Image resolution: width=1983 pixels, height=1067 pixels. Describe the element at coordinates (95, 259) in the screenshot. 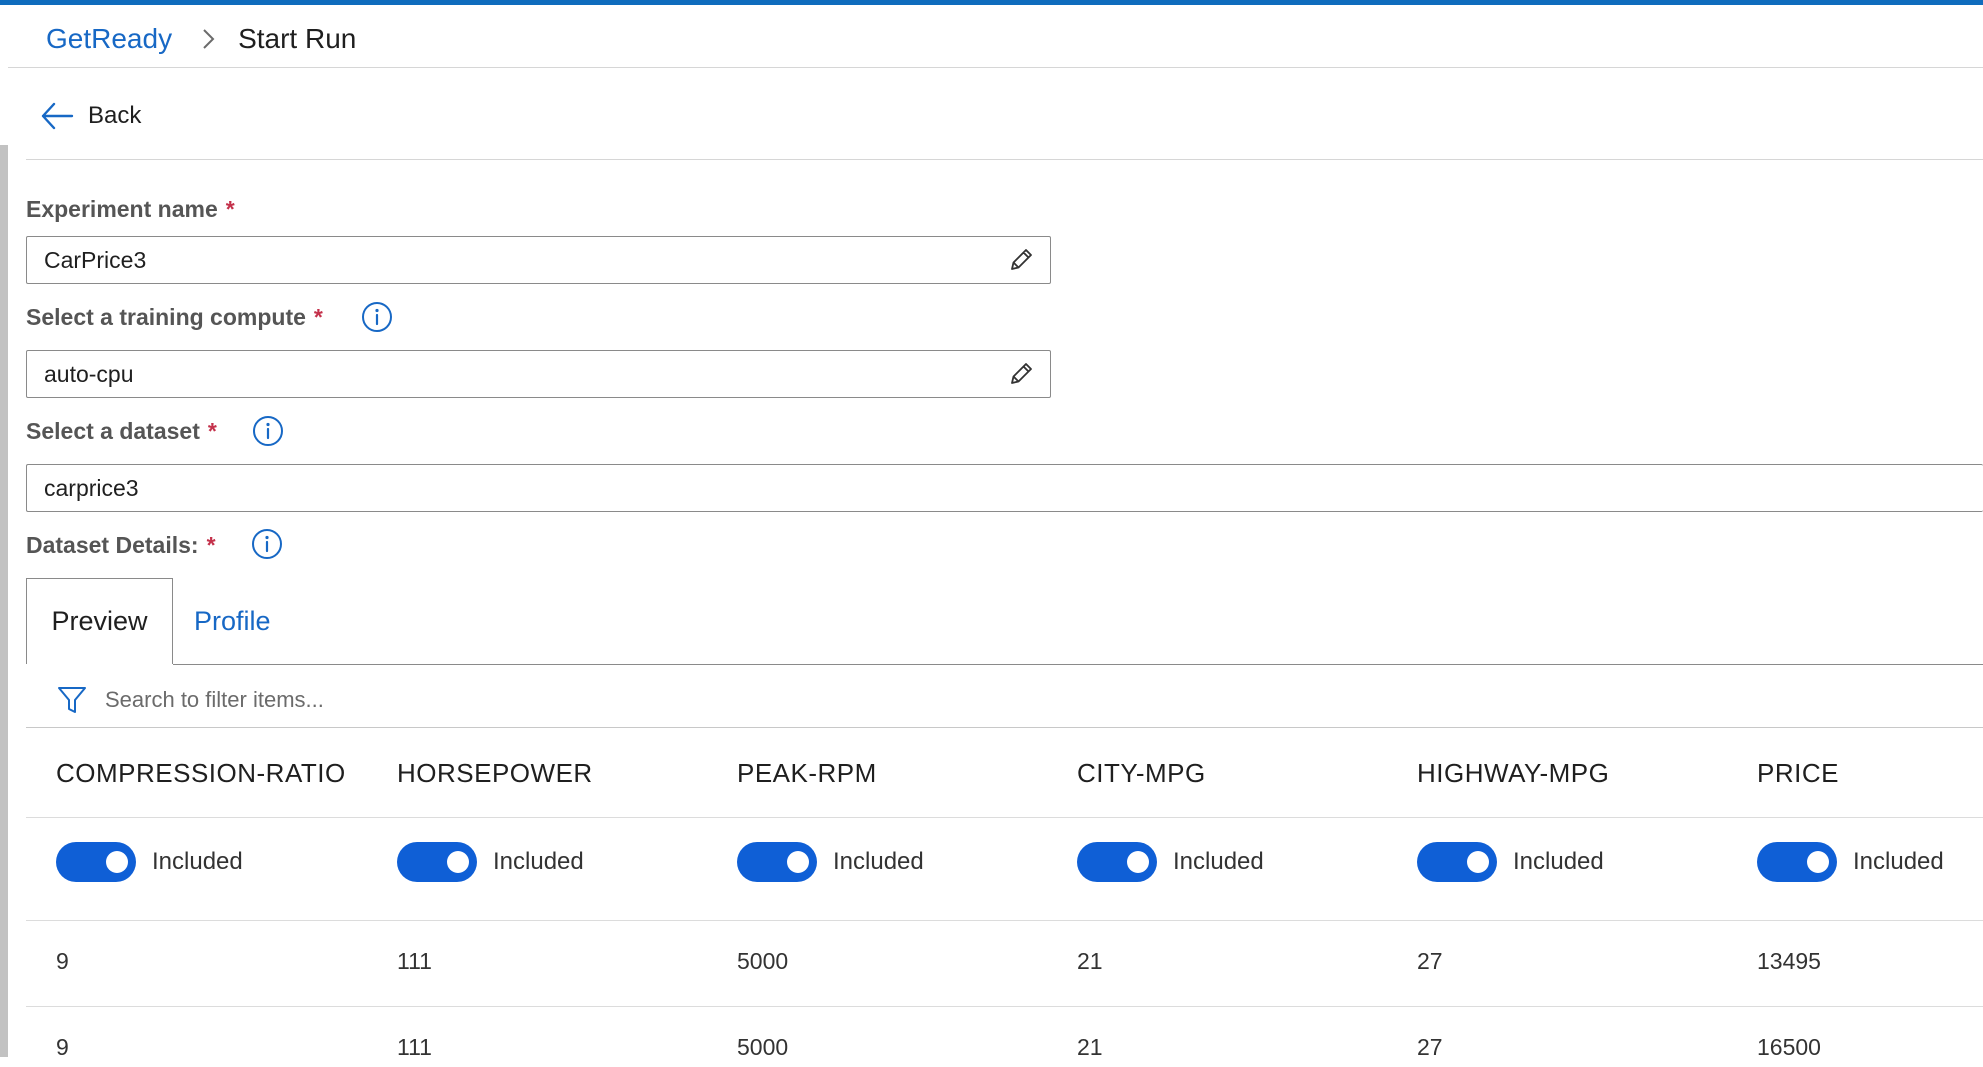

I see `experiment-name-value: CarPrice3` at that location.